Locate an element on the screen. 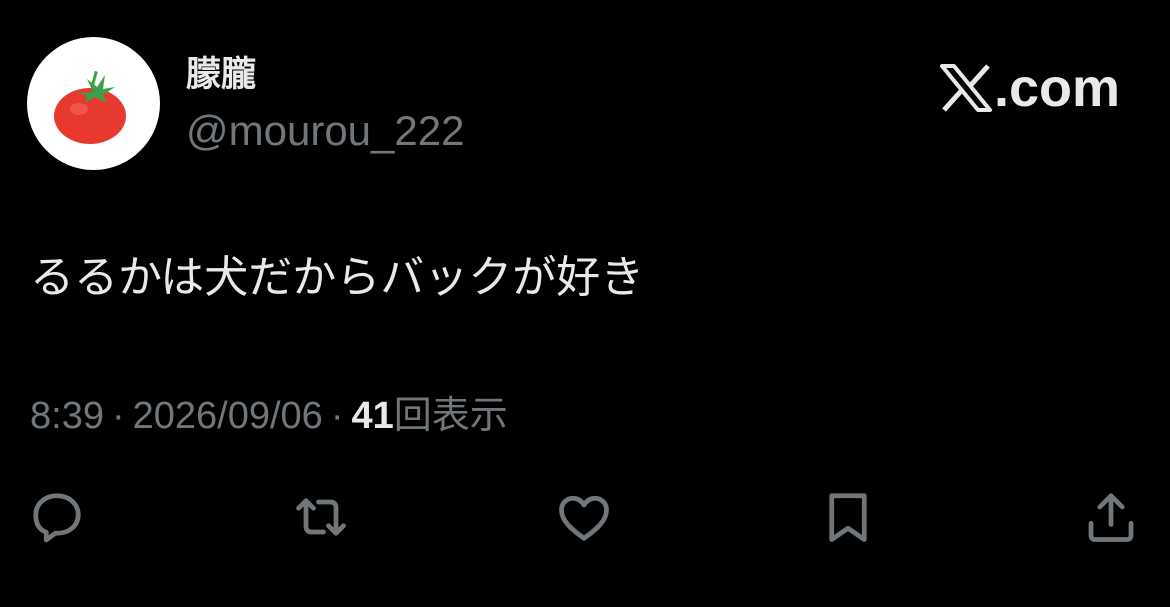 This screenshot has width=1170, height=607. brand-domain-suffix: .com is located at coordinates (1056, 88).